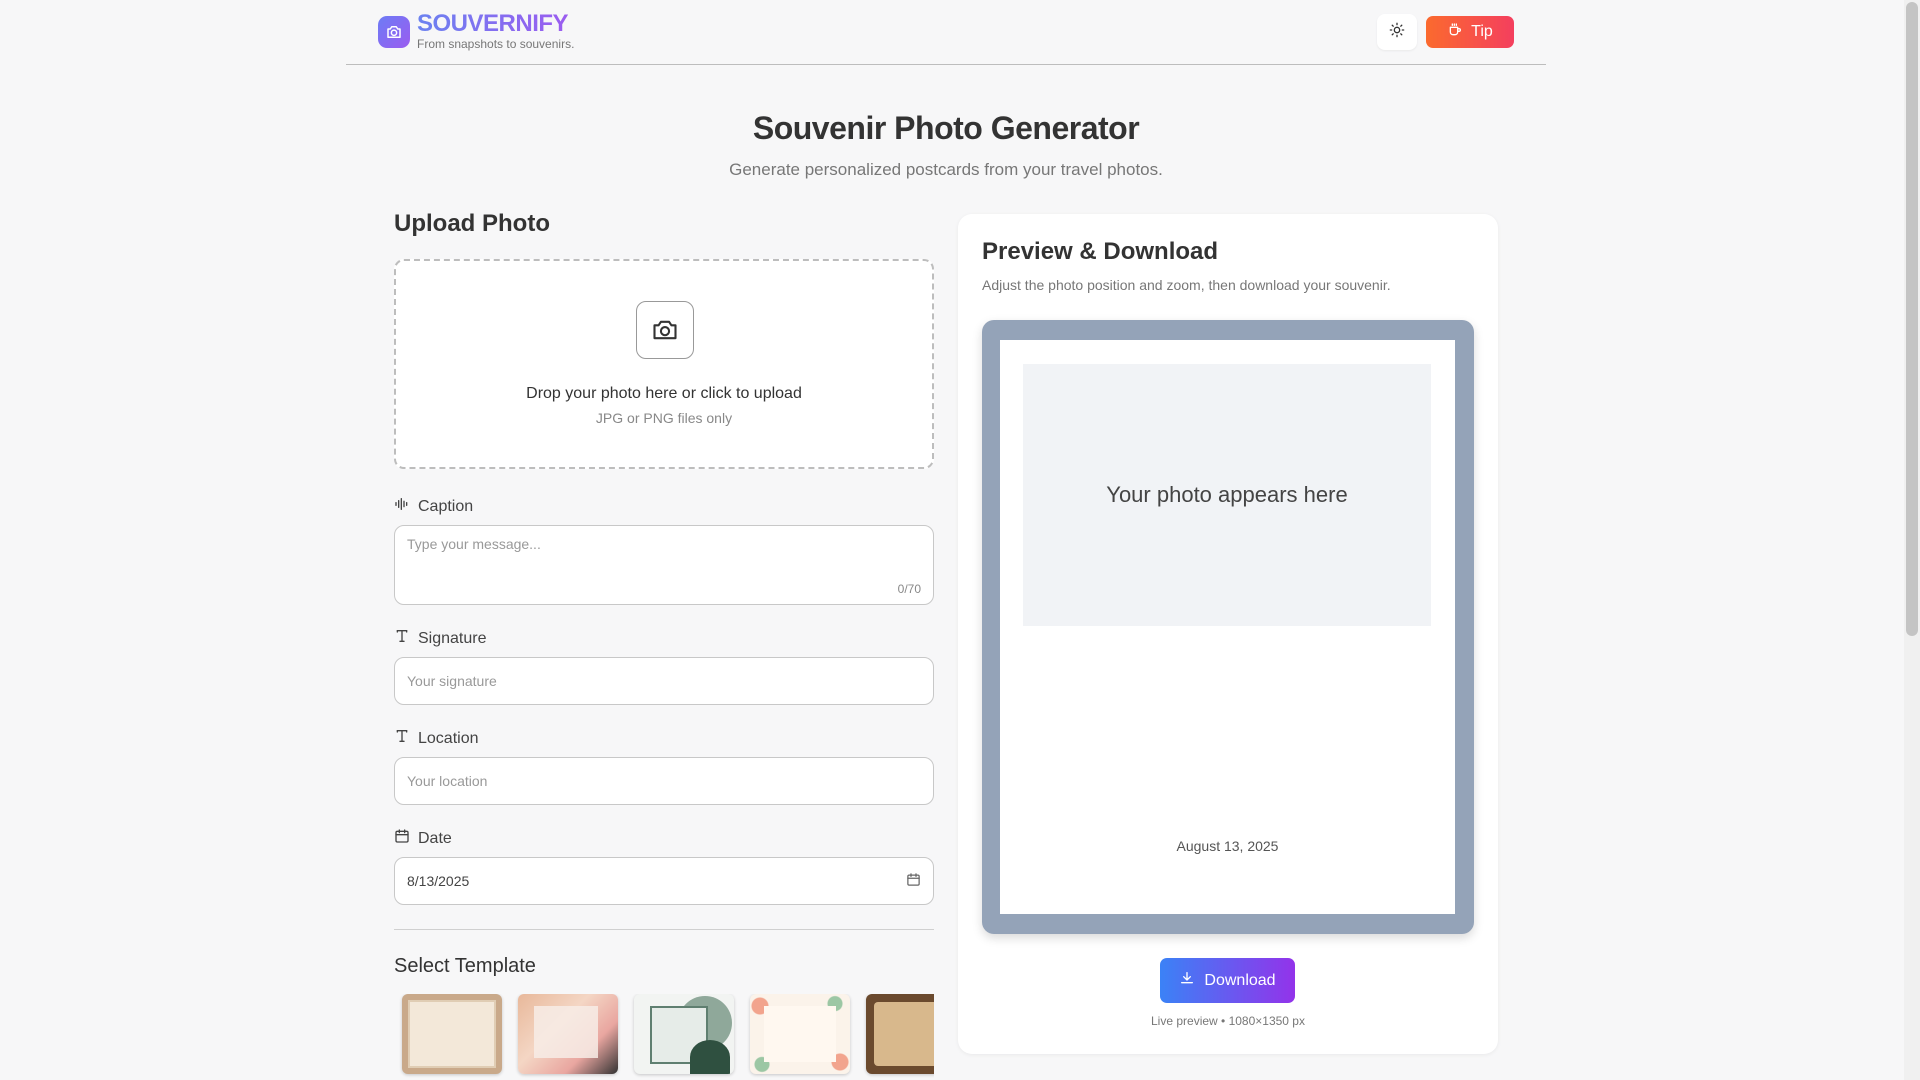 The width and height of the screenshot is (1920, 1080). Describe the element at coordinates (568, 1034) in the screenshot. I see `template-watercolor-abstract` at that location.